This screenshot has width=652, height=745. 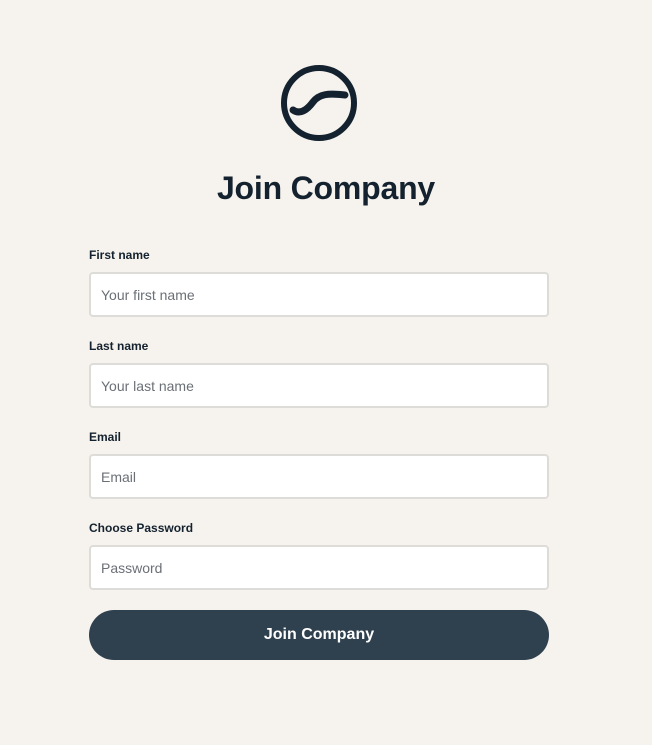 I want to click on company-logo-icon, so click(x=319, y=103).